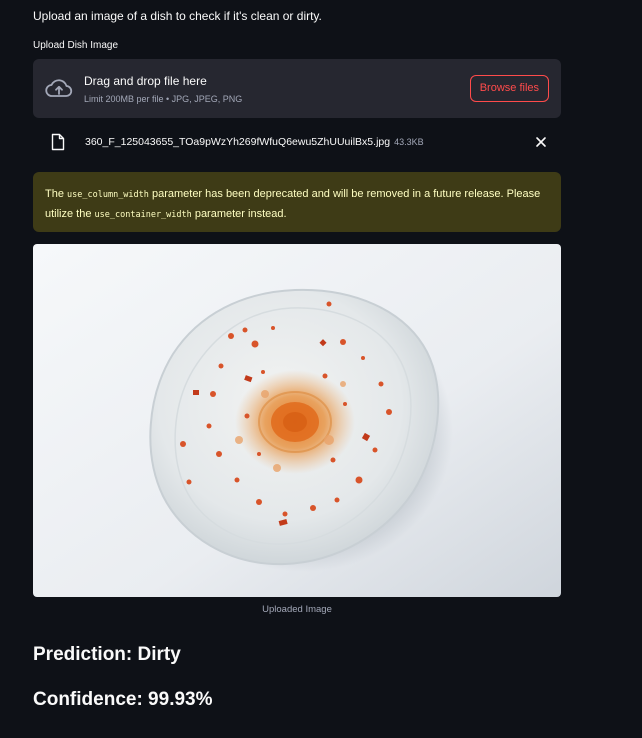  I want to click on browse-files-button: Browse files, so click(509, 88).